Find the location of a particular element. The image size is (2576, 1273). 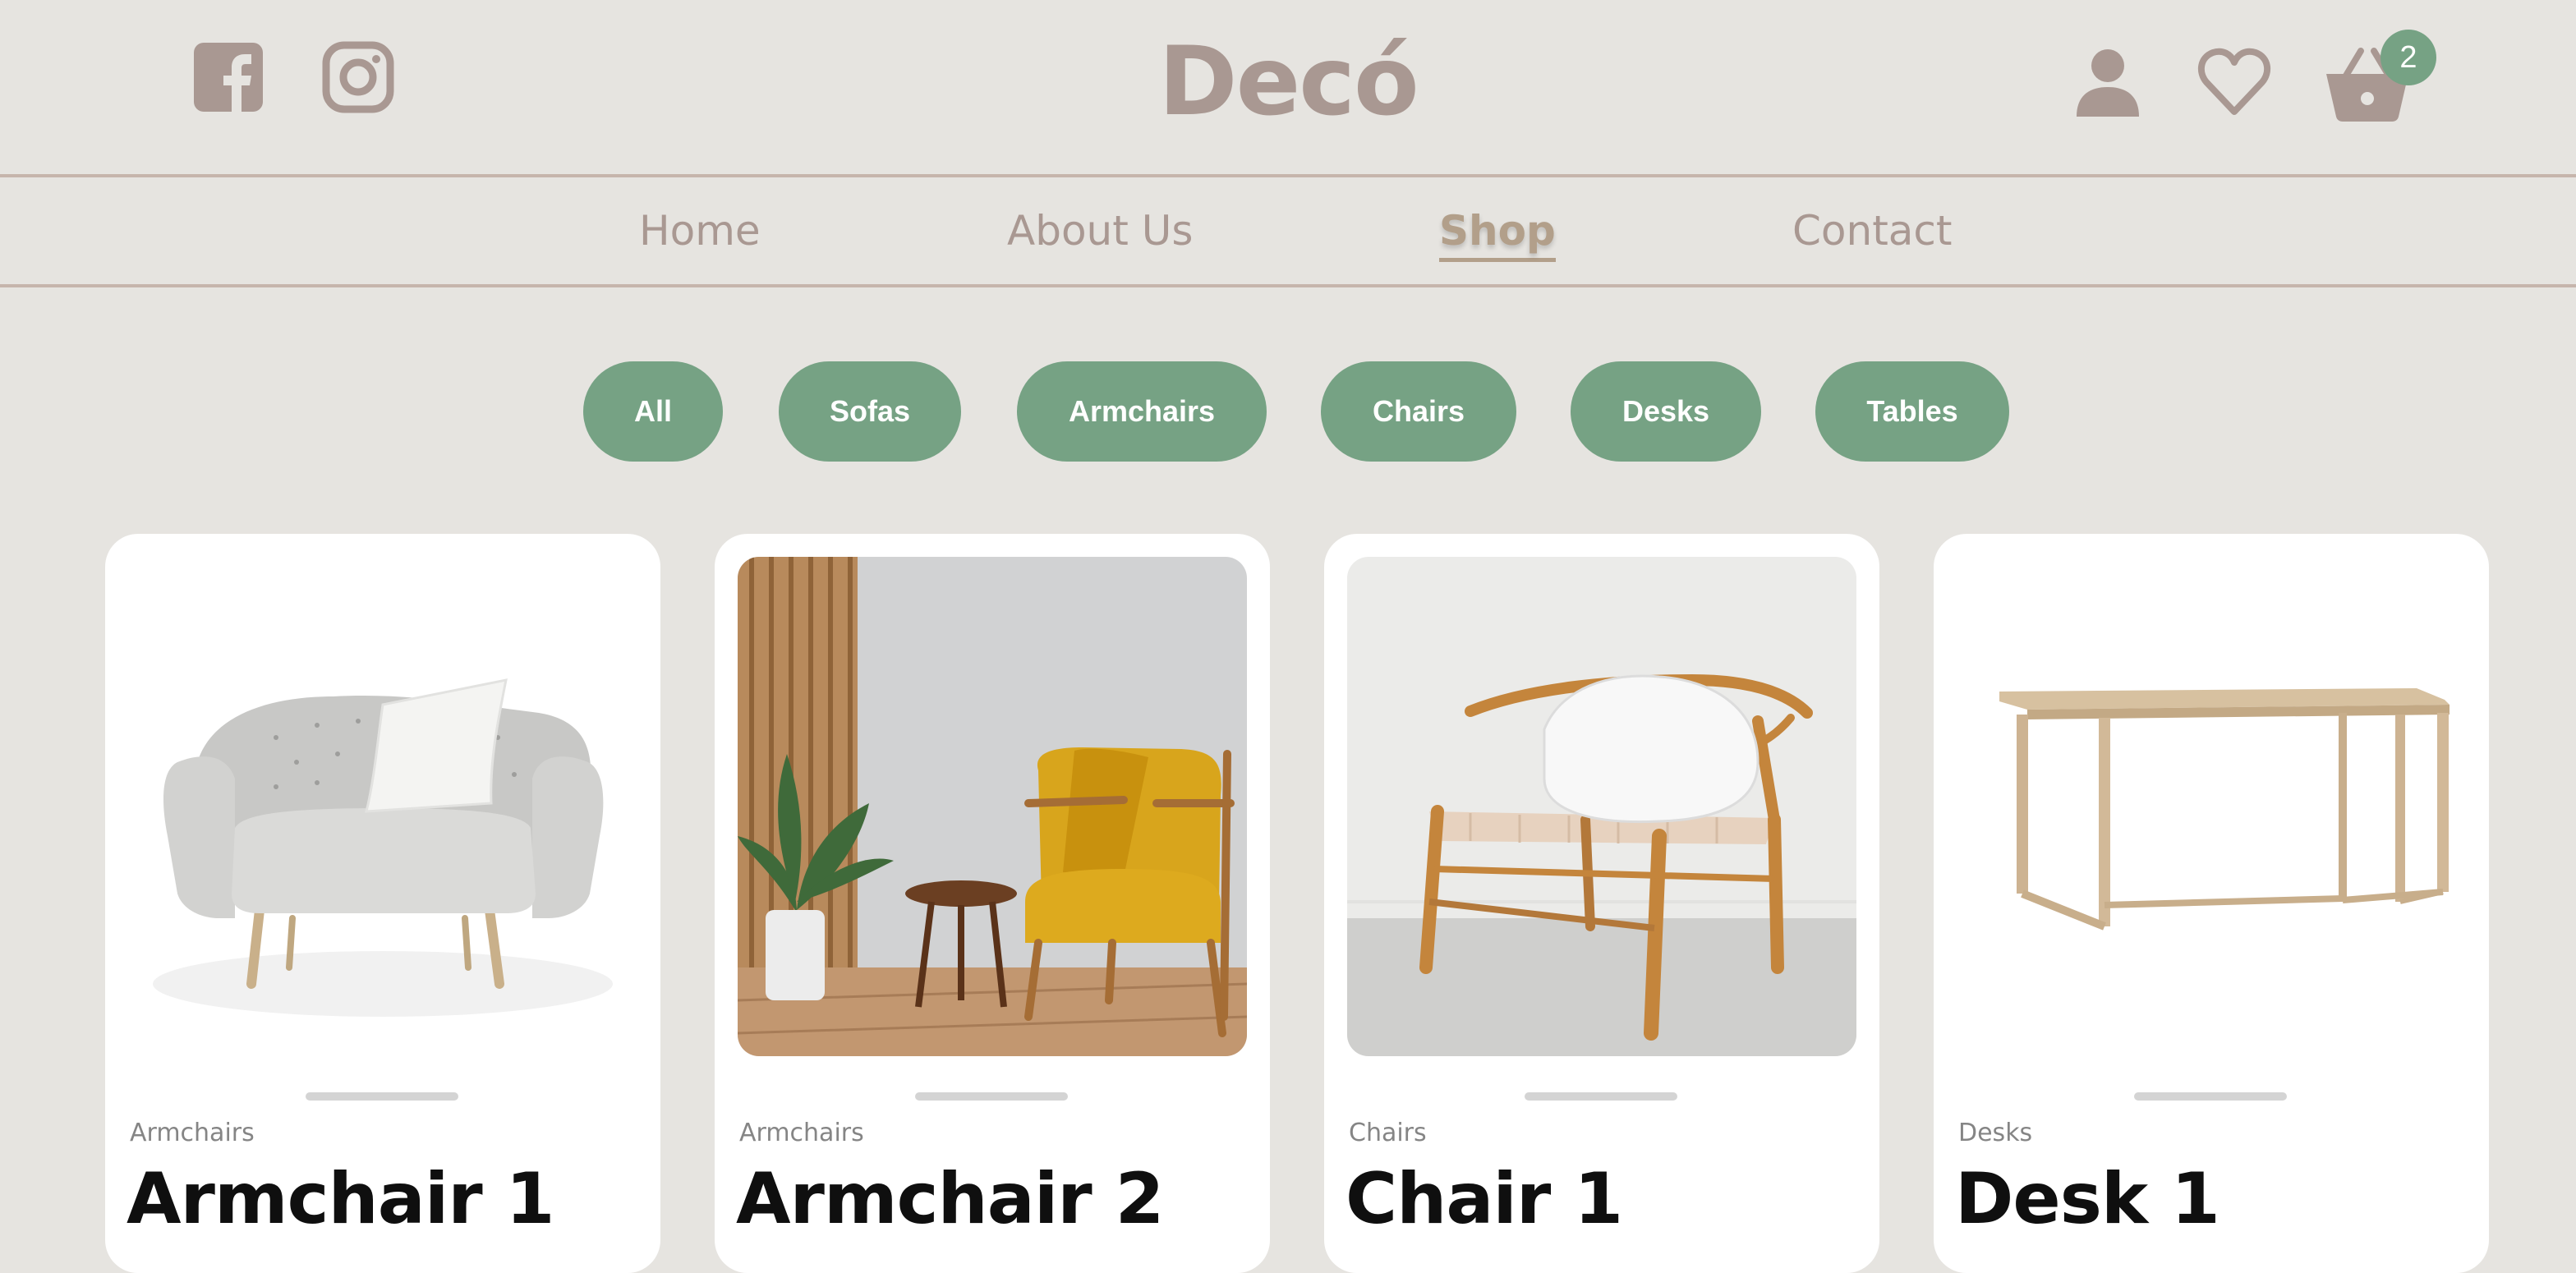

product-card: Armchairs Armchair 2 is located at coordinates (992, 904).